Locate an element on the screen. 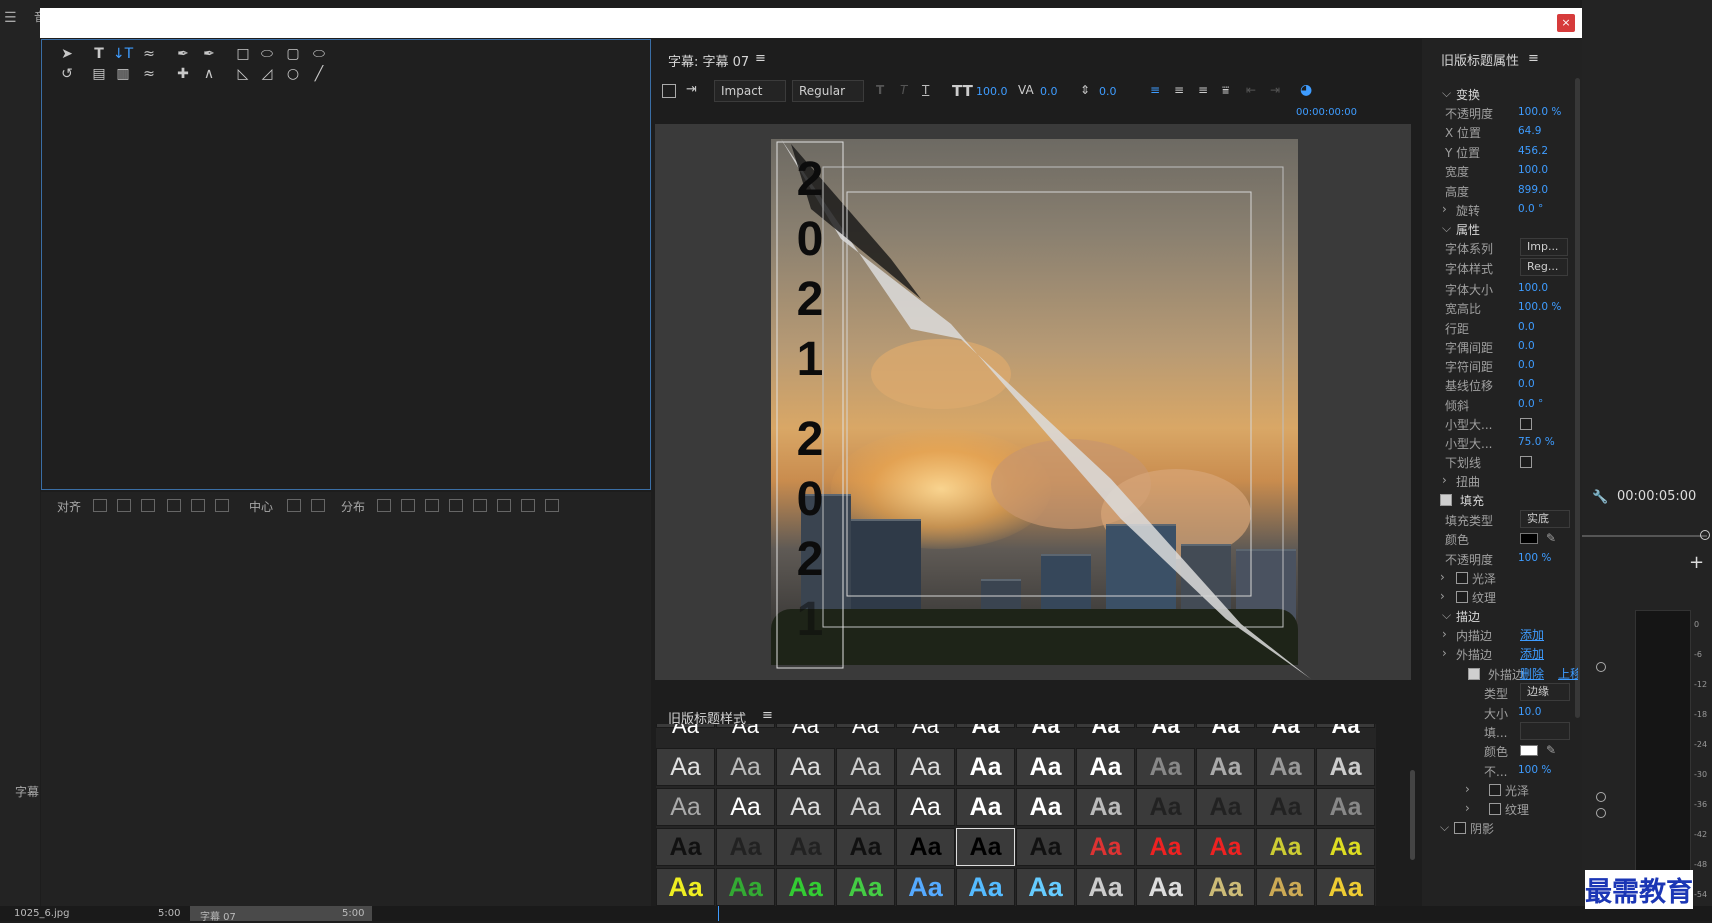 The height and width of the screenshot is (923, 1712). delete-anchor-icon: ✒ is located at coordinates (209, 54).